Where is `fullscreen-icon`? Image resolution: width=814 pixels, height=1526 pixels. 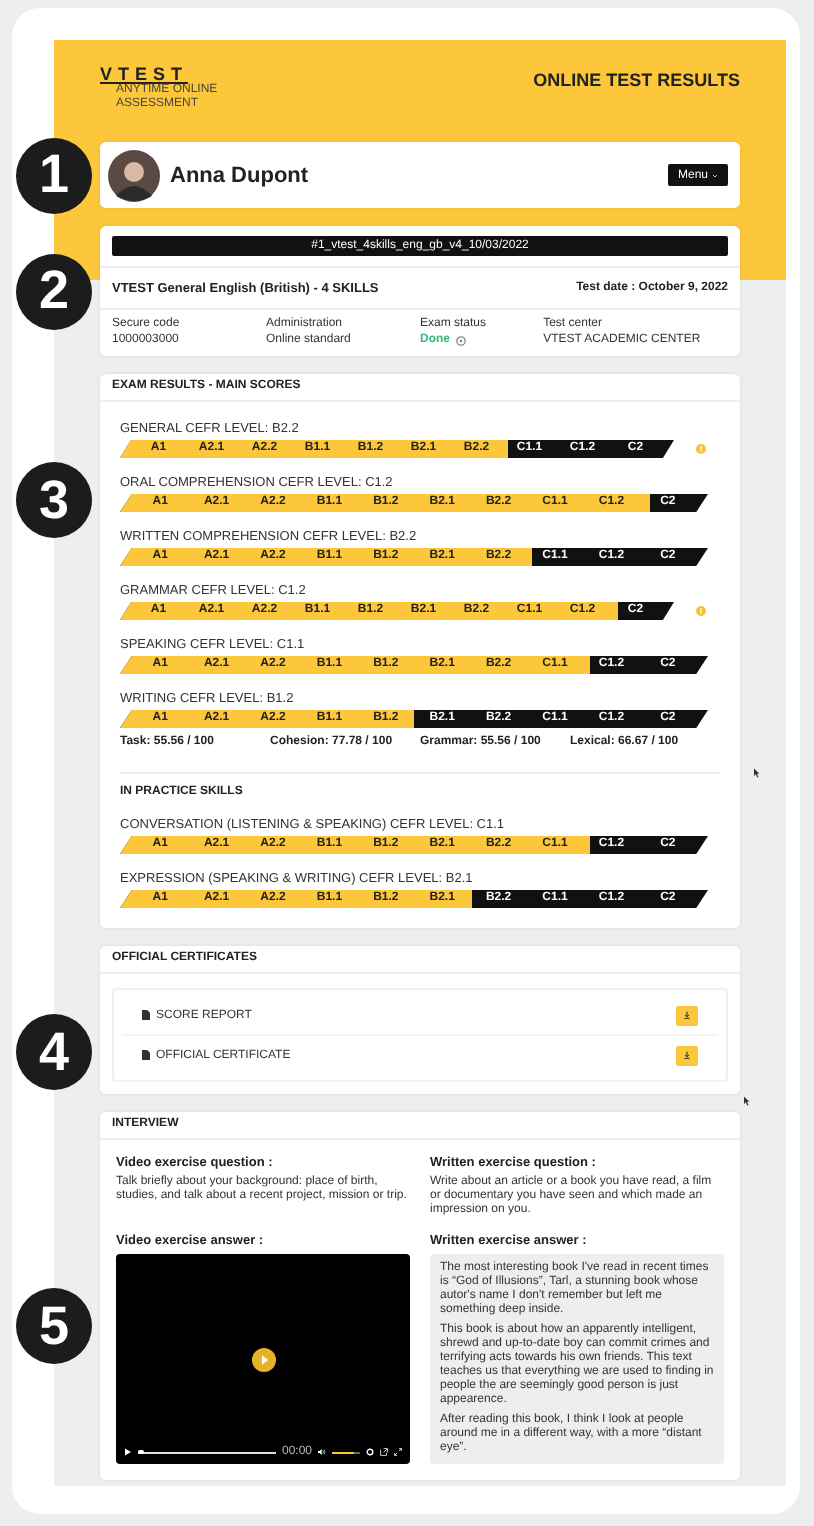 fullscreen-icon is located at coordinates (398, 1452).